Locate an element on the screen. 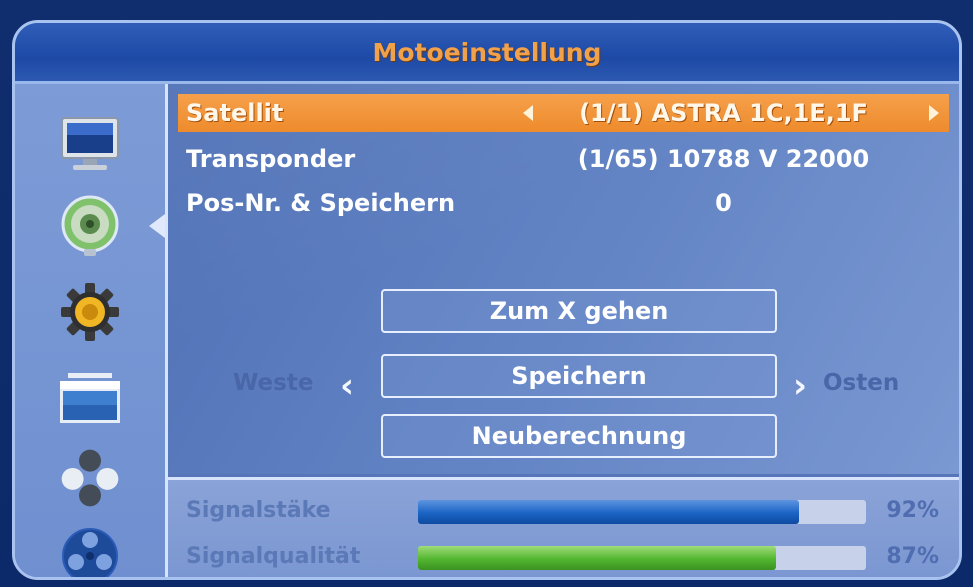 The image size is (973, 587). signal-quality-bar is located at coordinates (597, 558).